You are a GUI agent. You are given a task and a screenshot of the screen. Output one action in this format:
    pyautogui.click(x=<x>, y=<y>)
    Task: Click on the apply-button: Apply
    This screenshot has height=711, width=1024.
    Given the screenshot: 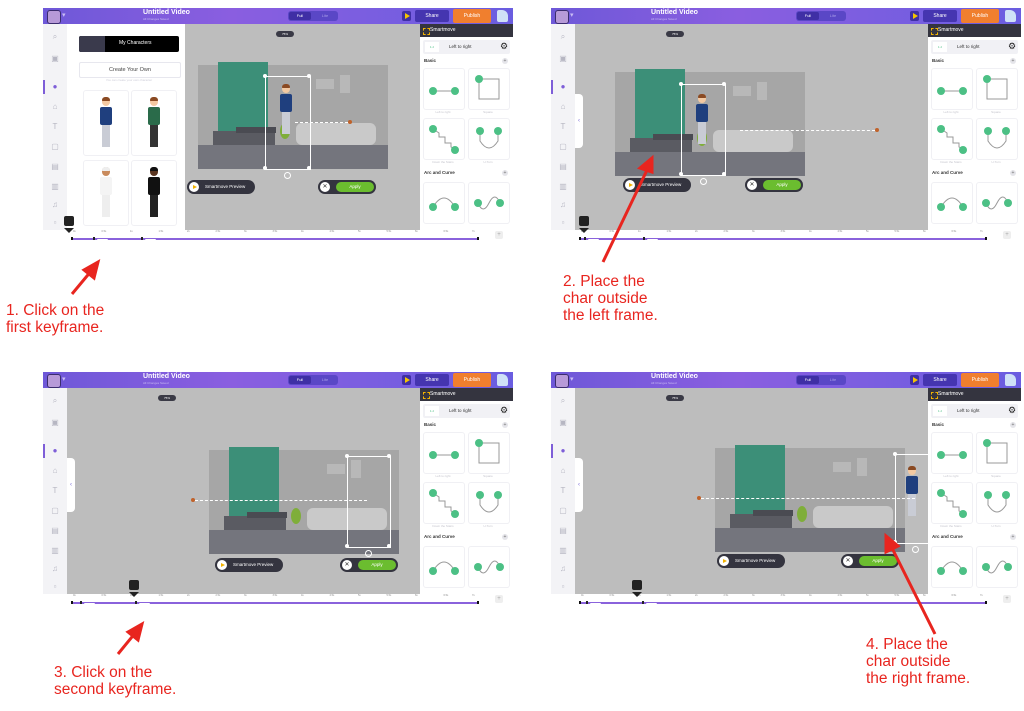 What is the action you would take?
    pyautogui.click(x=377, y=565)
    